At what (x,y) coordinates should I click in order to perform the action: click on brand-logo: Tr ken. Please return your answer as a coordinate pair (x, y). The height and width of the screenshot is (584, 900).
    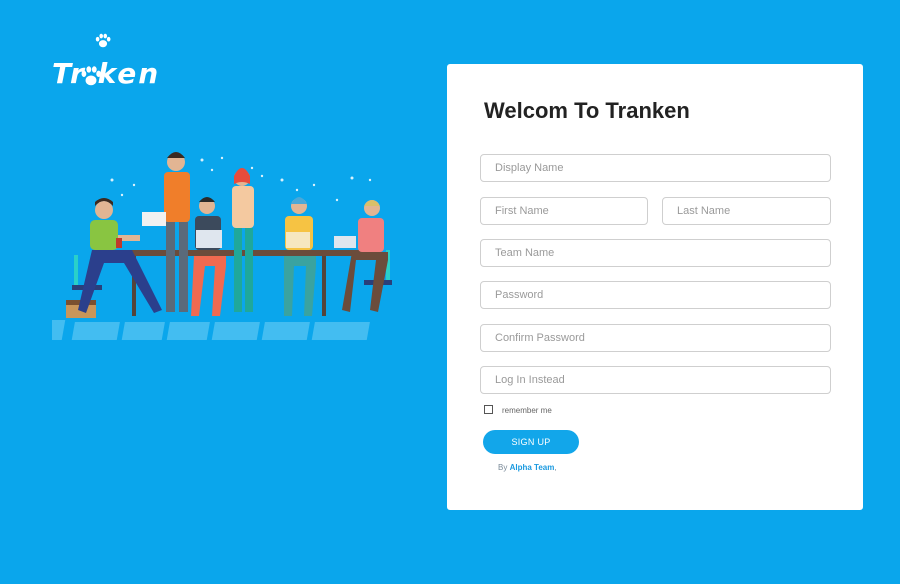
    Looking at the image, I should click on (110, 65).